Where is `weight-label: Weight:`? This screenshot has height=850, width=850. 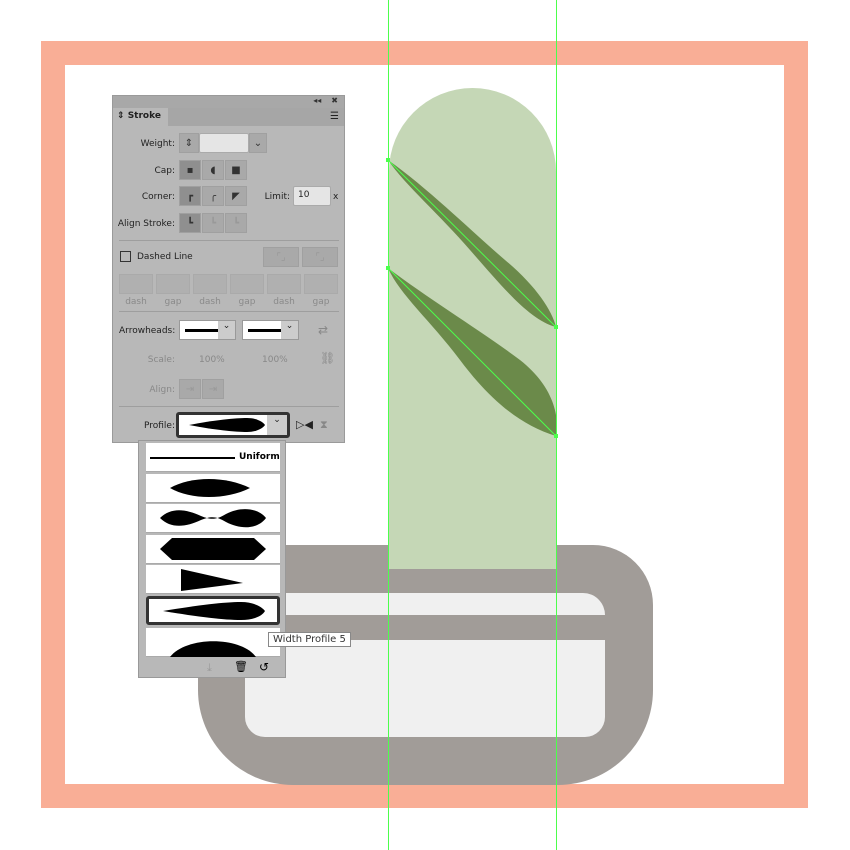 weight-label: Weight: is located at coordinates (157, 144).